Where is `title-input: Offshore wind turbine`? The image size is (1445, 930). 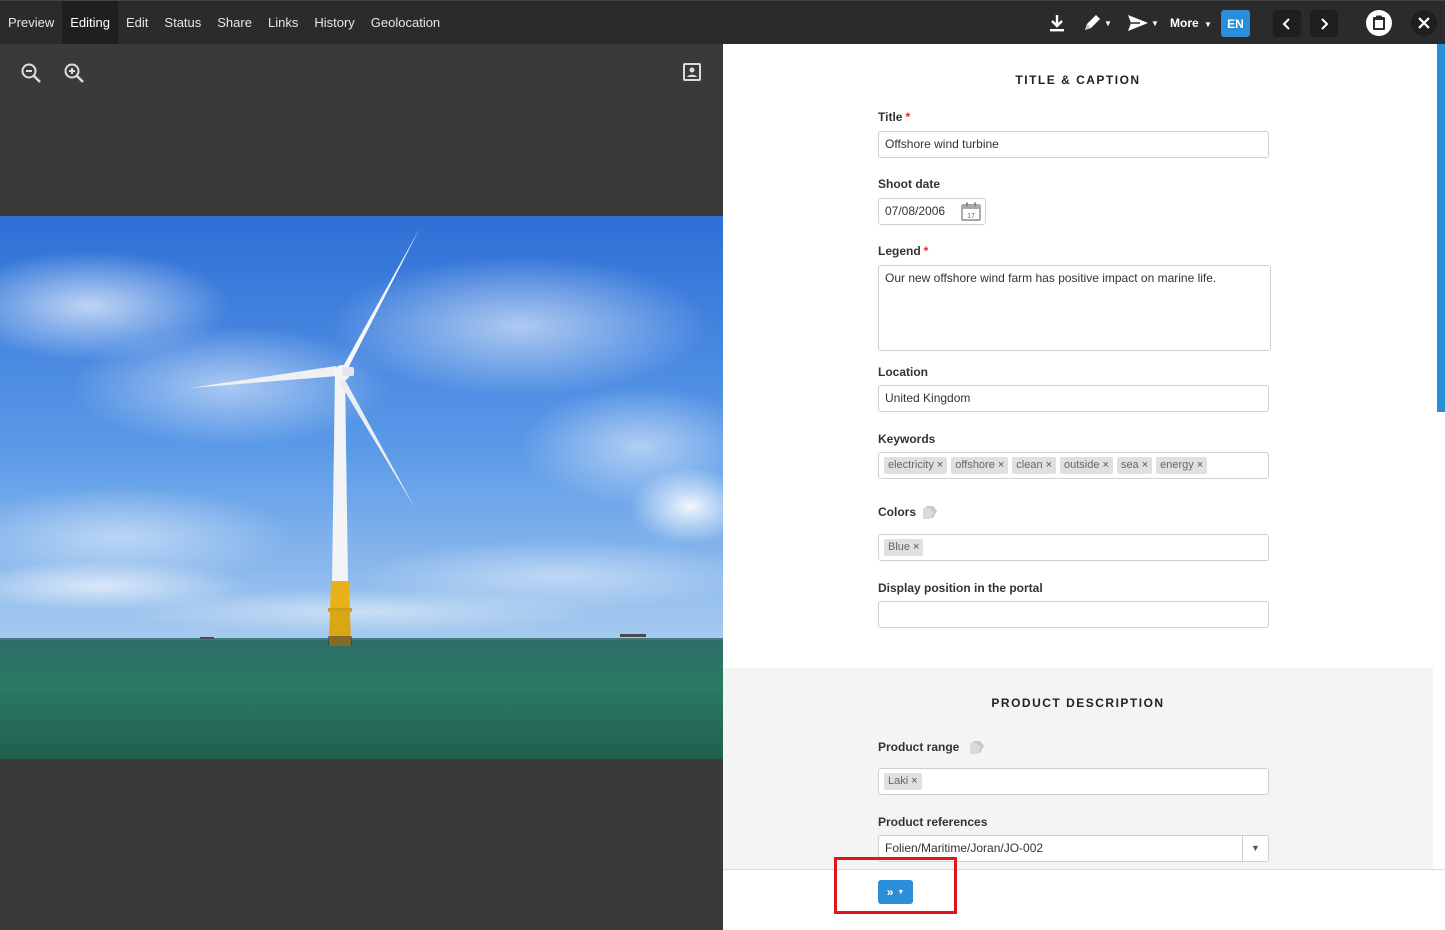 title-input: Offshore wind turbine is located at coordinates (1073, 144).